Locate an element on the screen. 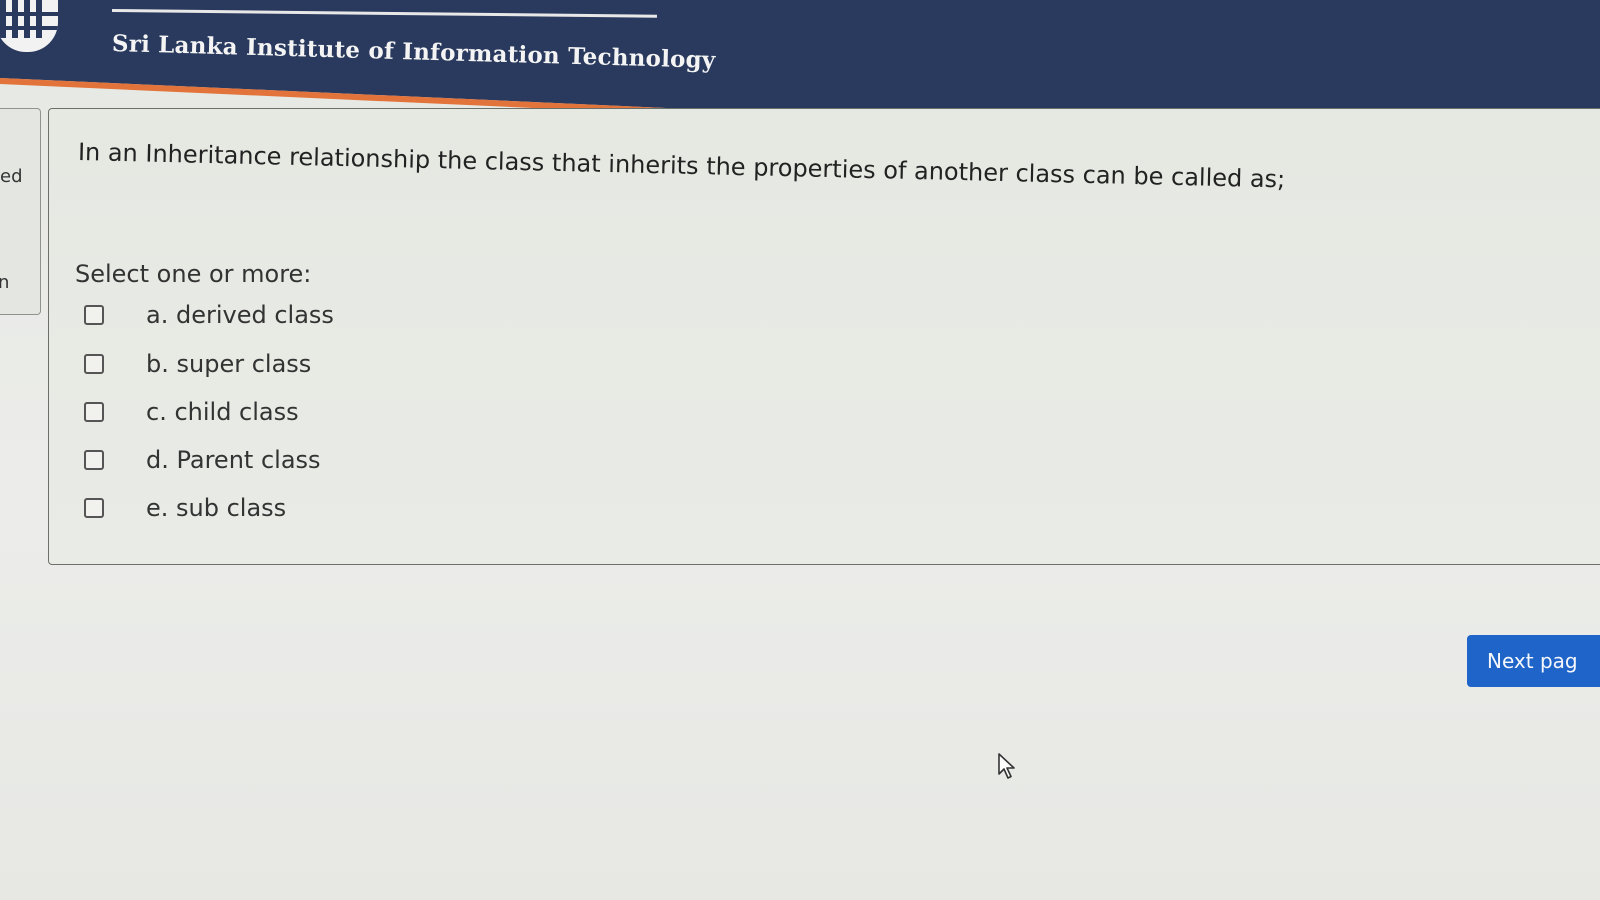  next-page-button: Next pag is located at coordinates (1533, 661).